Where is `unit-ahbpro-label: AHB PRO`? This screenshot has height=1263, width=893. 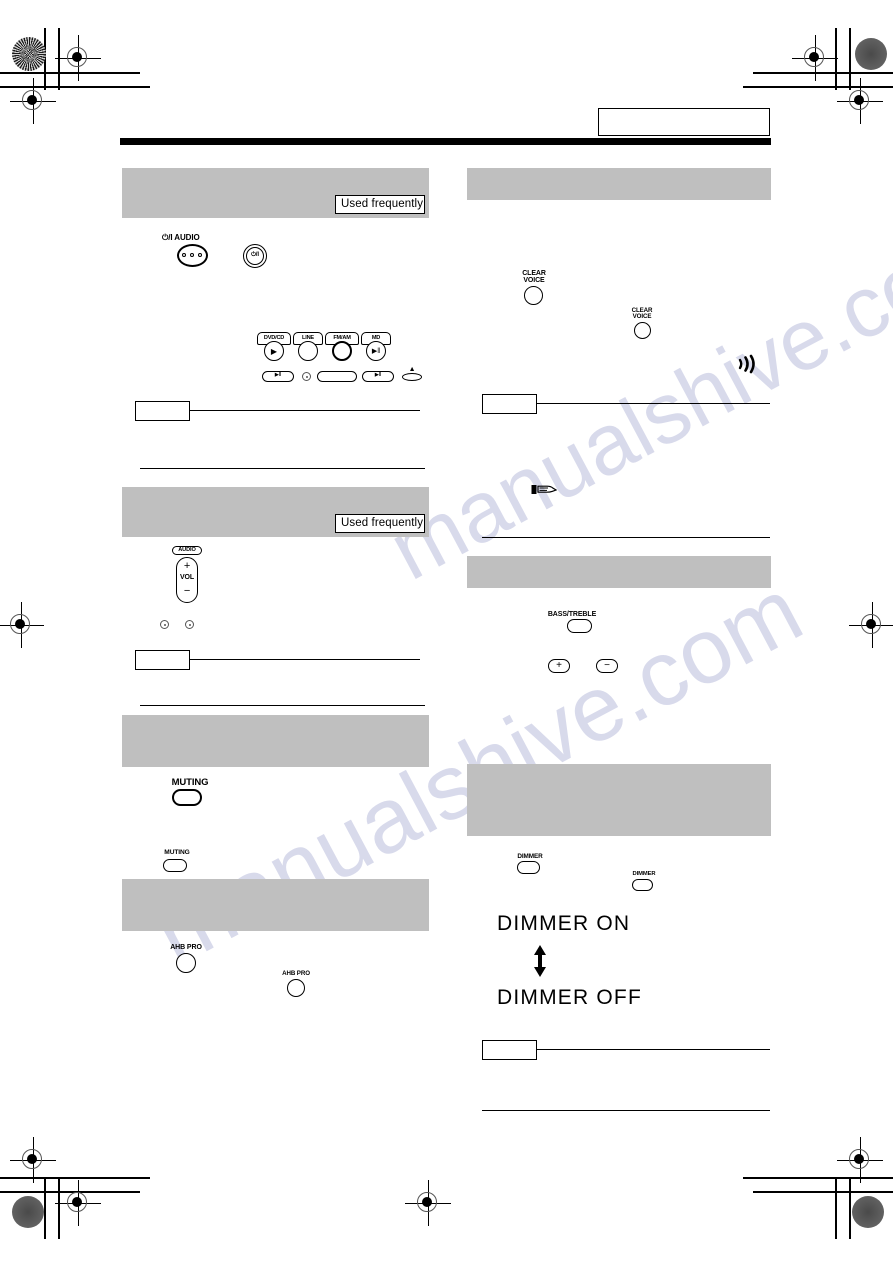 unit-ahbpro-label: AHB PRO is located at coordinates (296, 973).